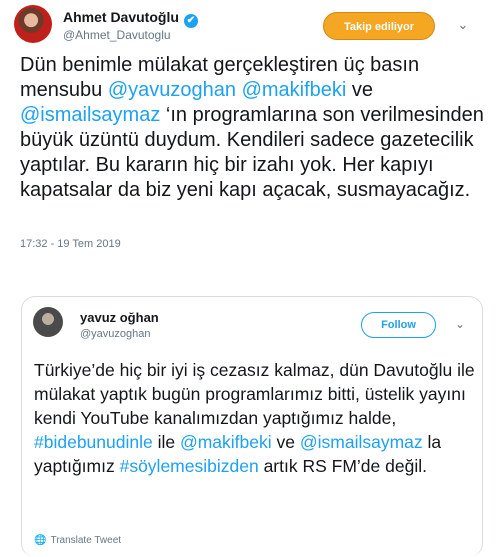 The width and height of the screenshot is (500, 557). I want to click on quoted-author-name: yavuz oğhan, so click(119, 317).